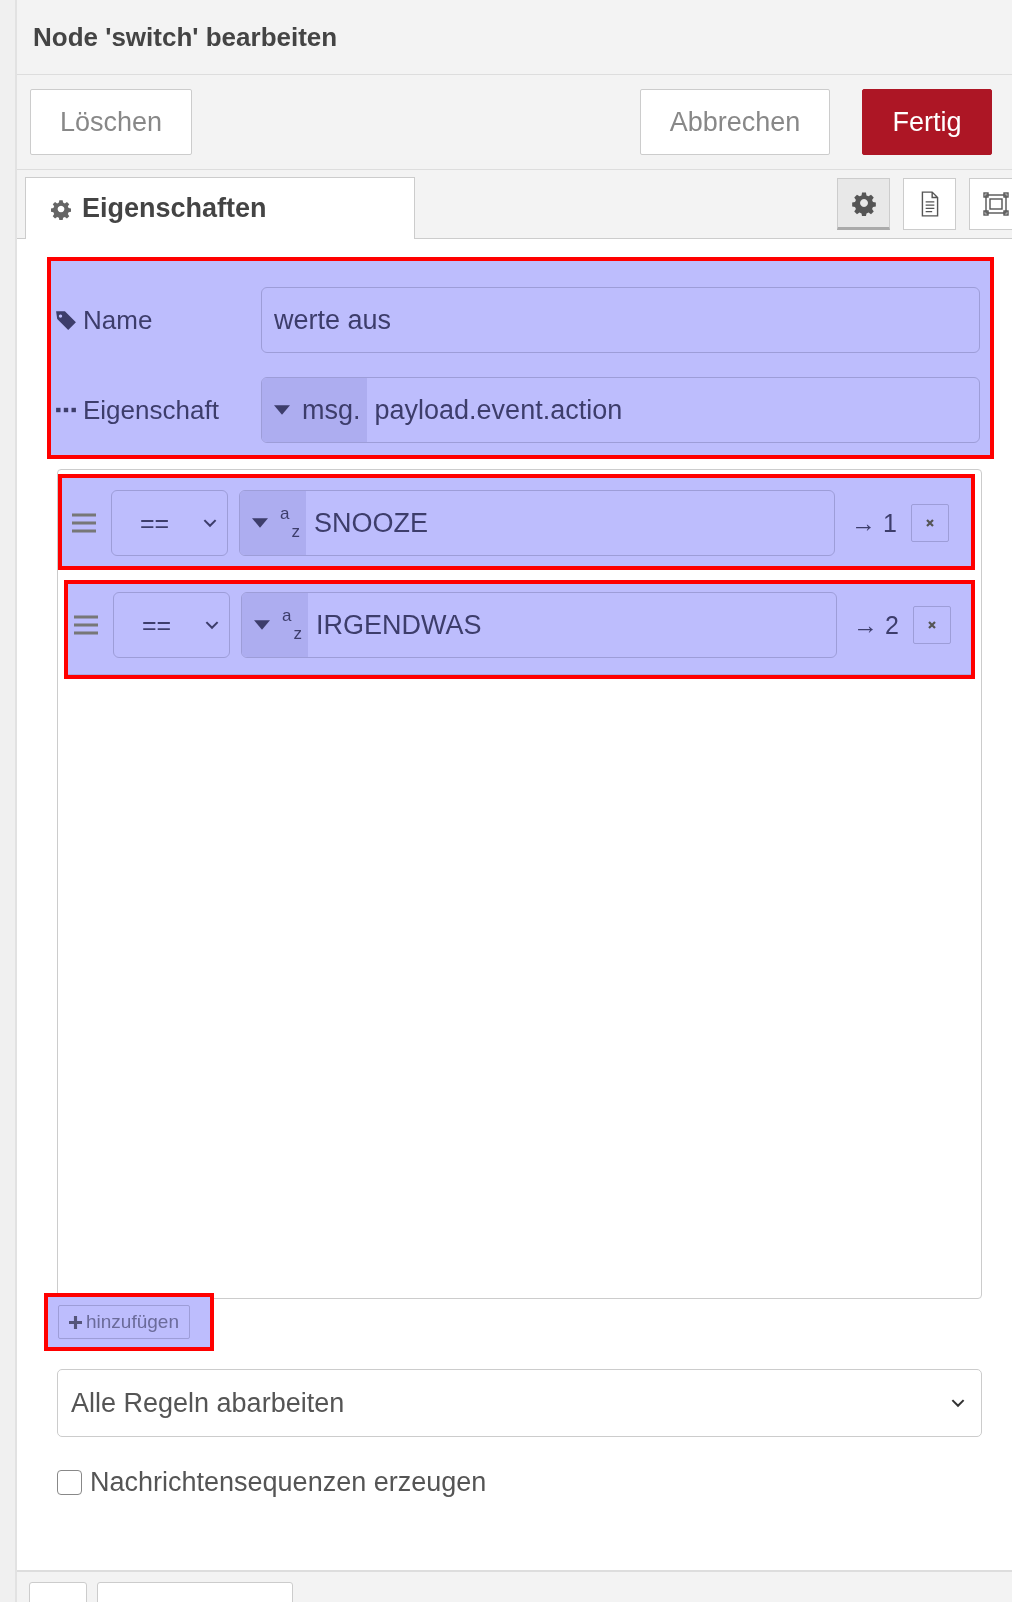  What do you see at coordinates (220, 208) in the screenshot?
I see `properties-tab: Eigenschaften` at bounding box center [220, 208].